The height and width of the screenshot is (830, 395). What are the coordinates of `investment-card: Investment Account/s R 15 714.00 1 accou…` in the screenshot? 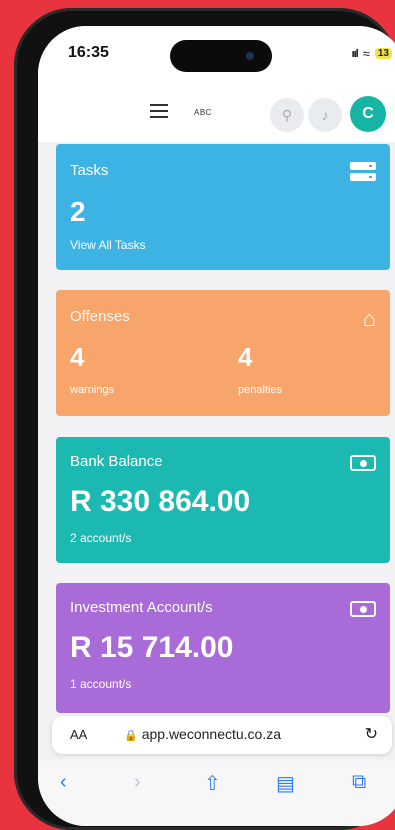 It's located at (223, 648).